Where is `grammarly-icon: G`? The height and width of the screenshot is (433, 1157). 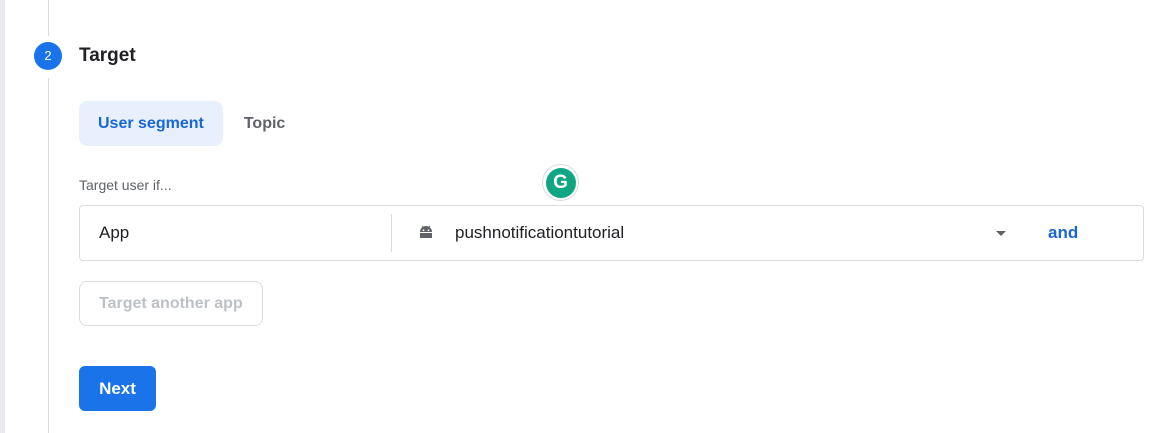
grammarly-icon: G is located at coordinates (560, 182).